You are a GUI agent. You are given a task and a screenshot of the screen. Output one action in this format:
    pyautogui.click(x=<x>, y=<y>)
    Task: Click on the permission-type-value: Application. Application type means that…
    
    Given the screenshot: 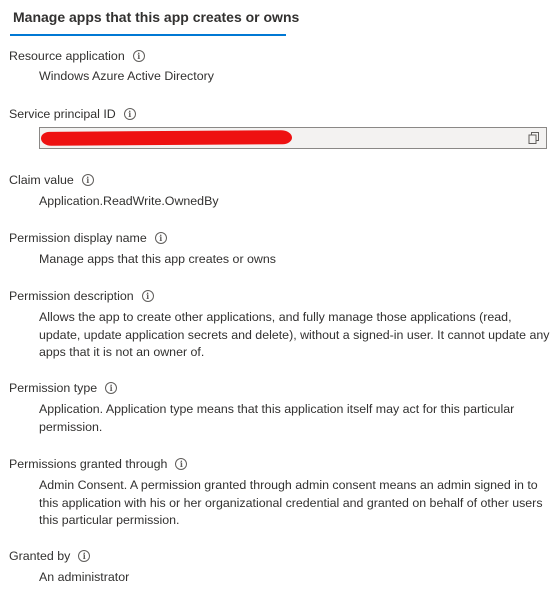 What is the action you would take?
    pyautogui.click(x=277, y=418)
    